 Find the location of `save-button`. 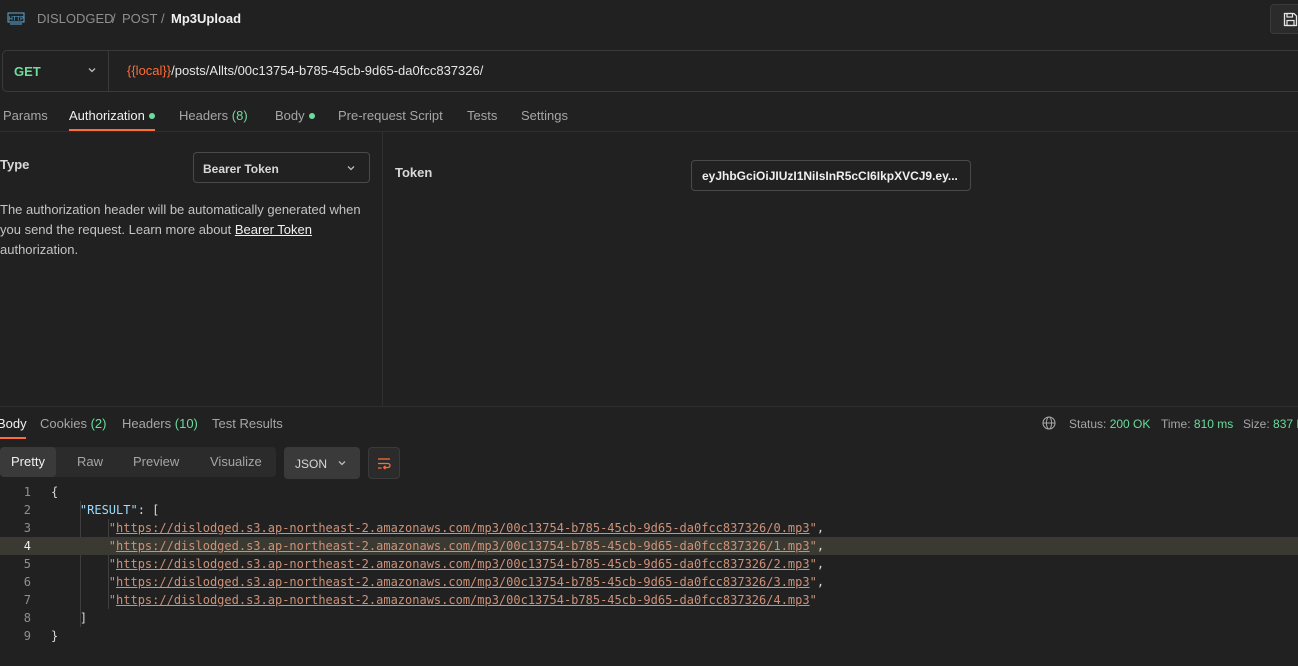

save-button is located at coordinates (1284, 19).